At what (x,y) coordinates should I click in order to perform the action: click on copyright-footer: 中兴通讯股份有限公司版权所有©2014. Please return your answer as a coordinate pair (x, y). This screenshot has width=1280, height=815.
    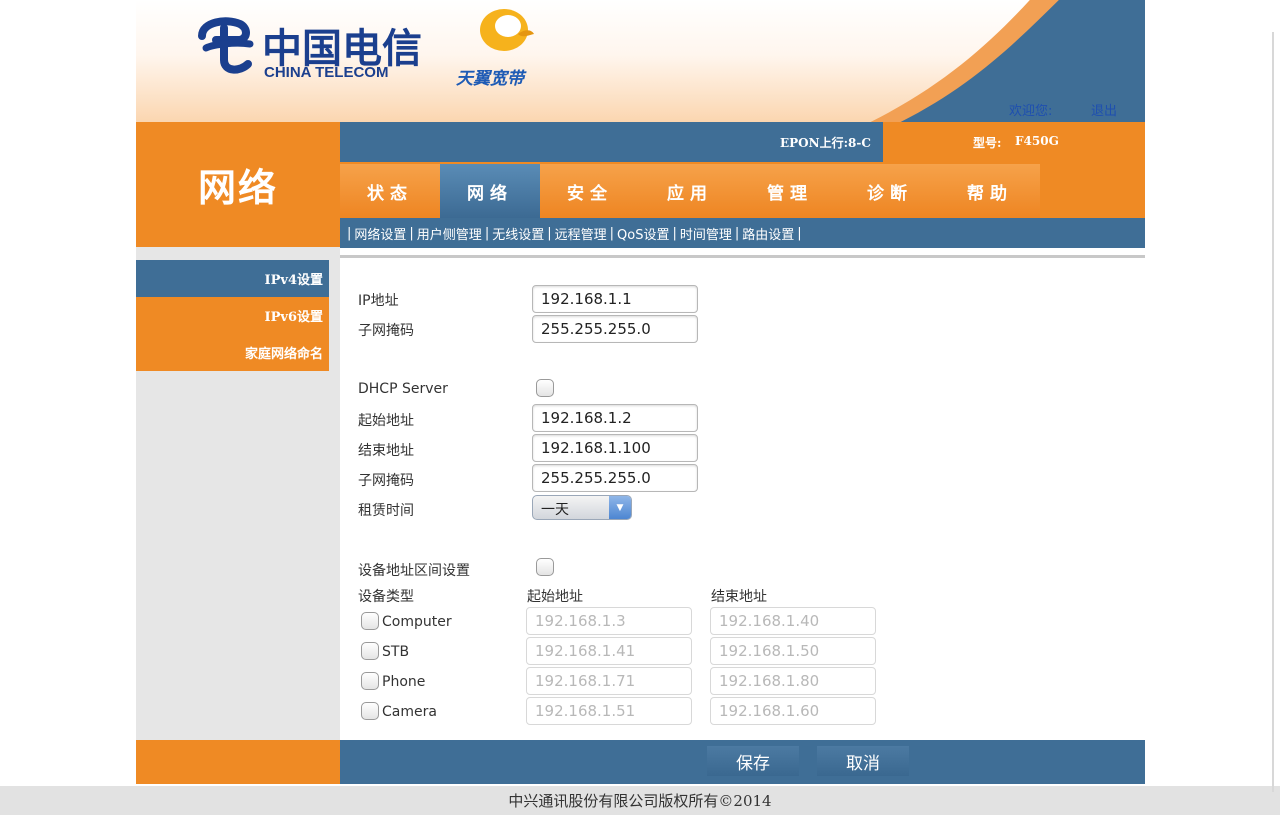
    Looking at the image, I should click on (640, 800).